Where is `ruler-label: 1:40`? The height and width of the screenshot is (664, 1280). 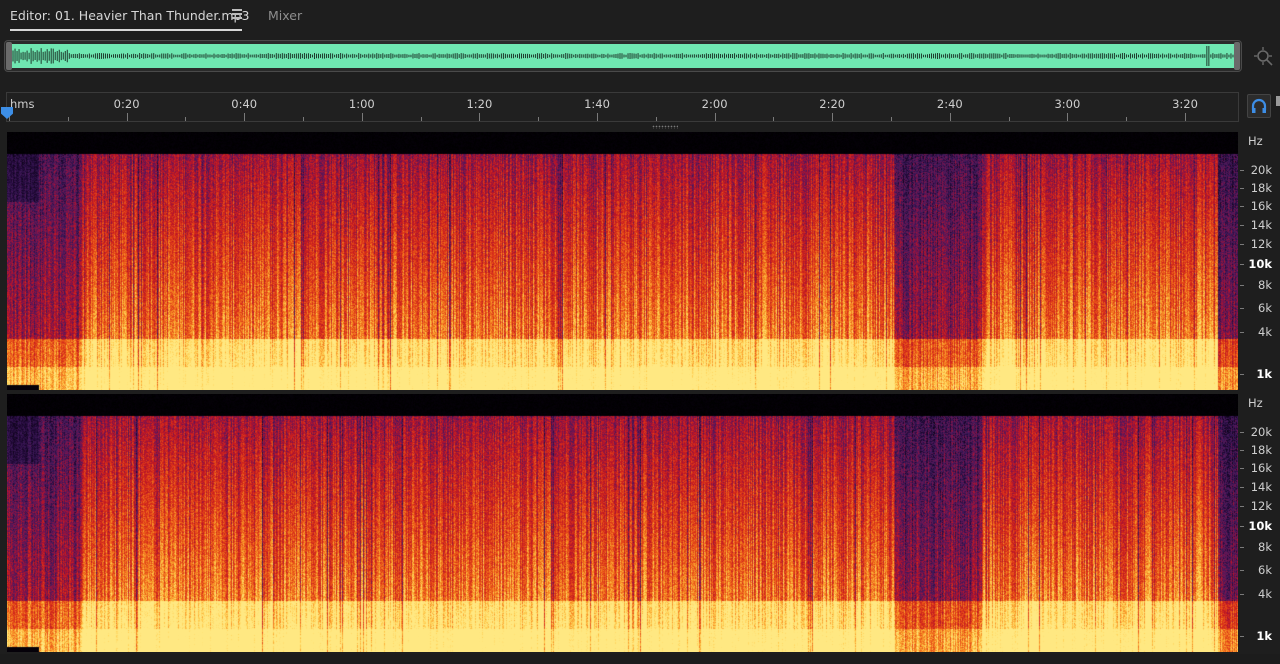
ruler-label: 1:40 is located at coordinates (597, 104).